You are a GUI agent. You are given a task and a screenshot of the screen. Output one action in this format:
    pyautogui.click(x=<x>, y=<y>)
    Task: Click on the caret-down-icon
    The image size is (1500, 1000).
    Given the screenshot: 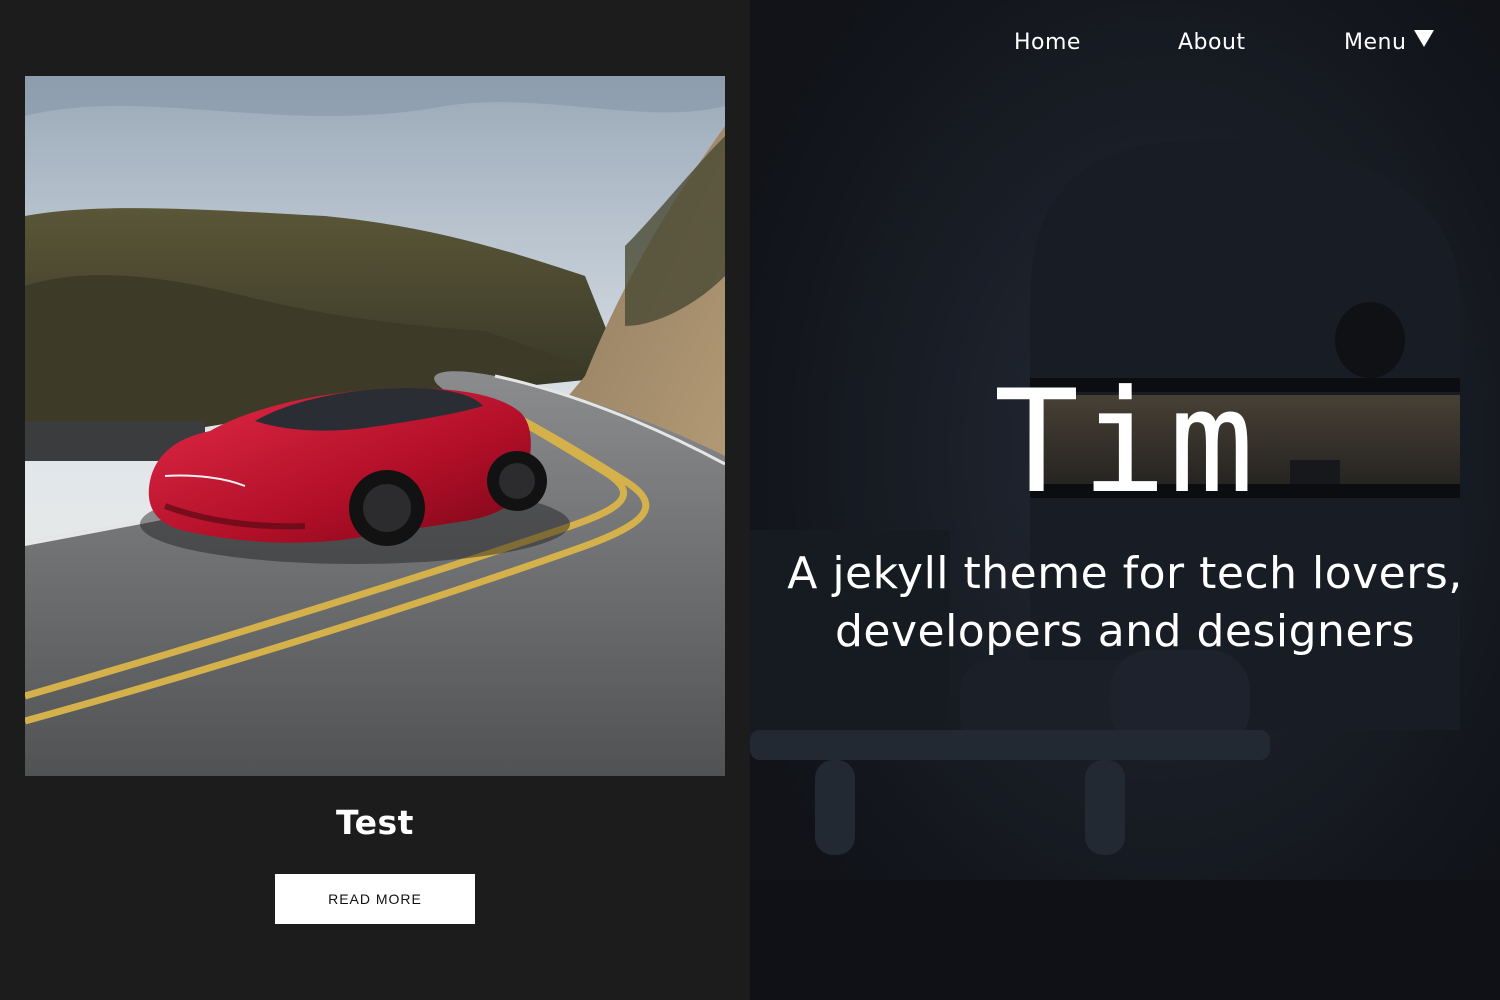 What is the action you would take?
    pyautogui.click(x=1424, y=38)
    